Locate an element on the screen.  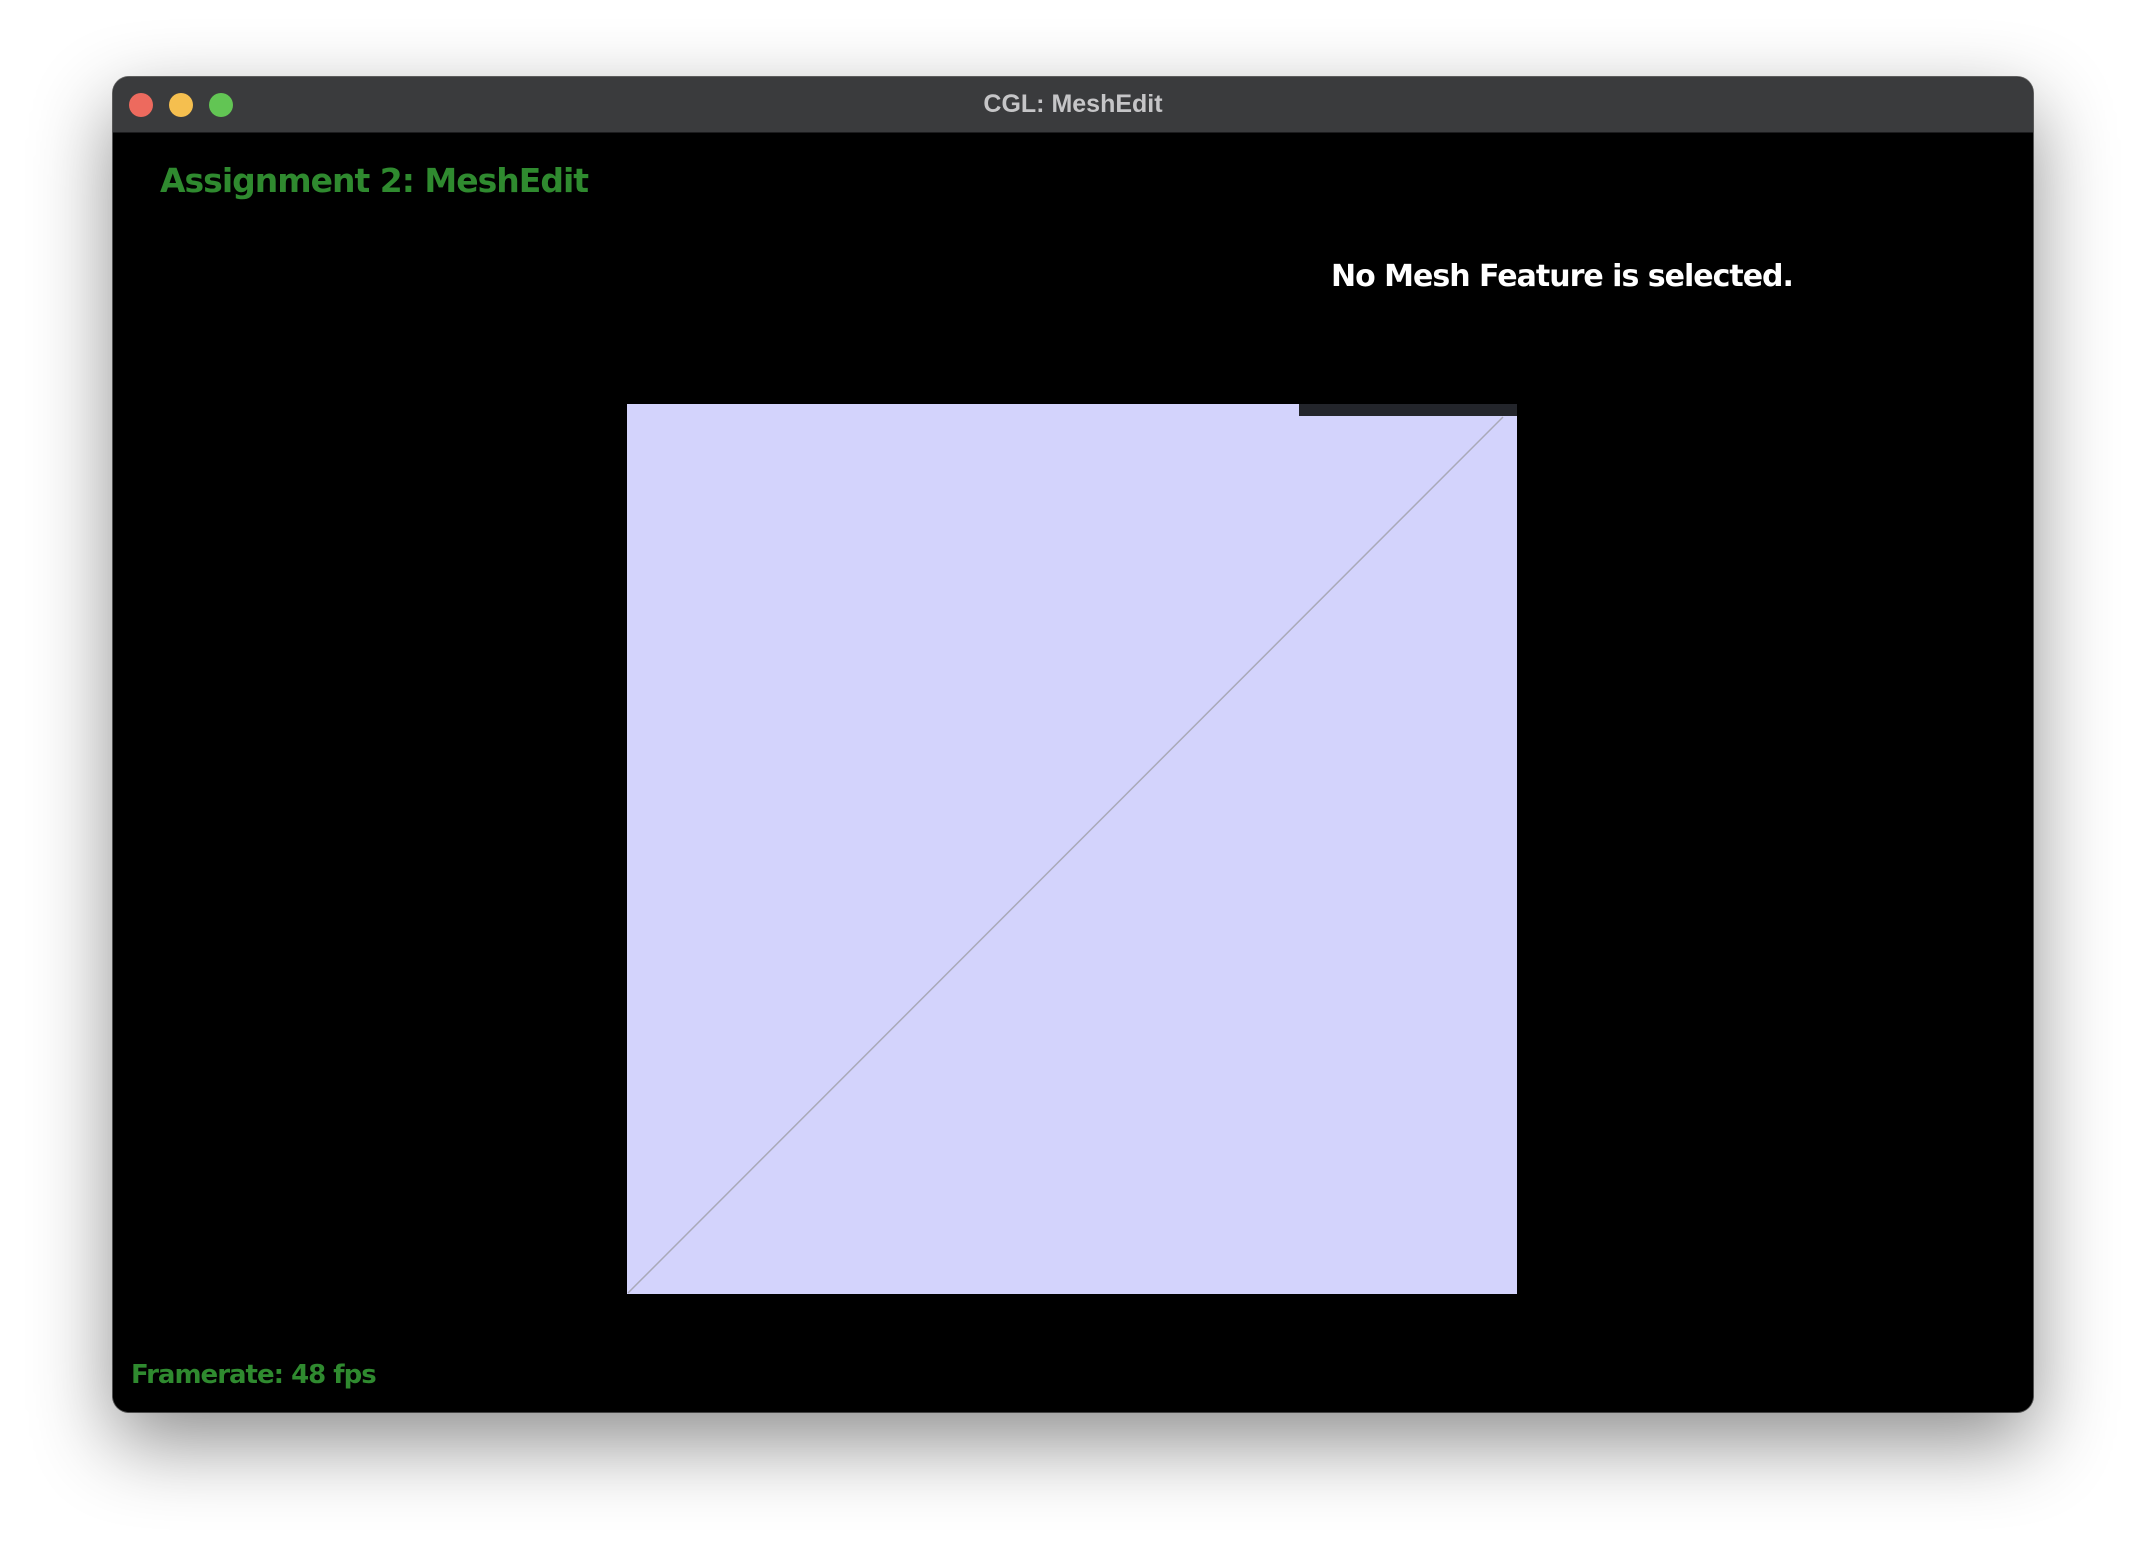
assignment-heading: Assignment 2: MeshEdit is located at coordinates (374, 180).